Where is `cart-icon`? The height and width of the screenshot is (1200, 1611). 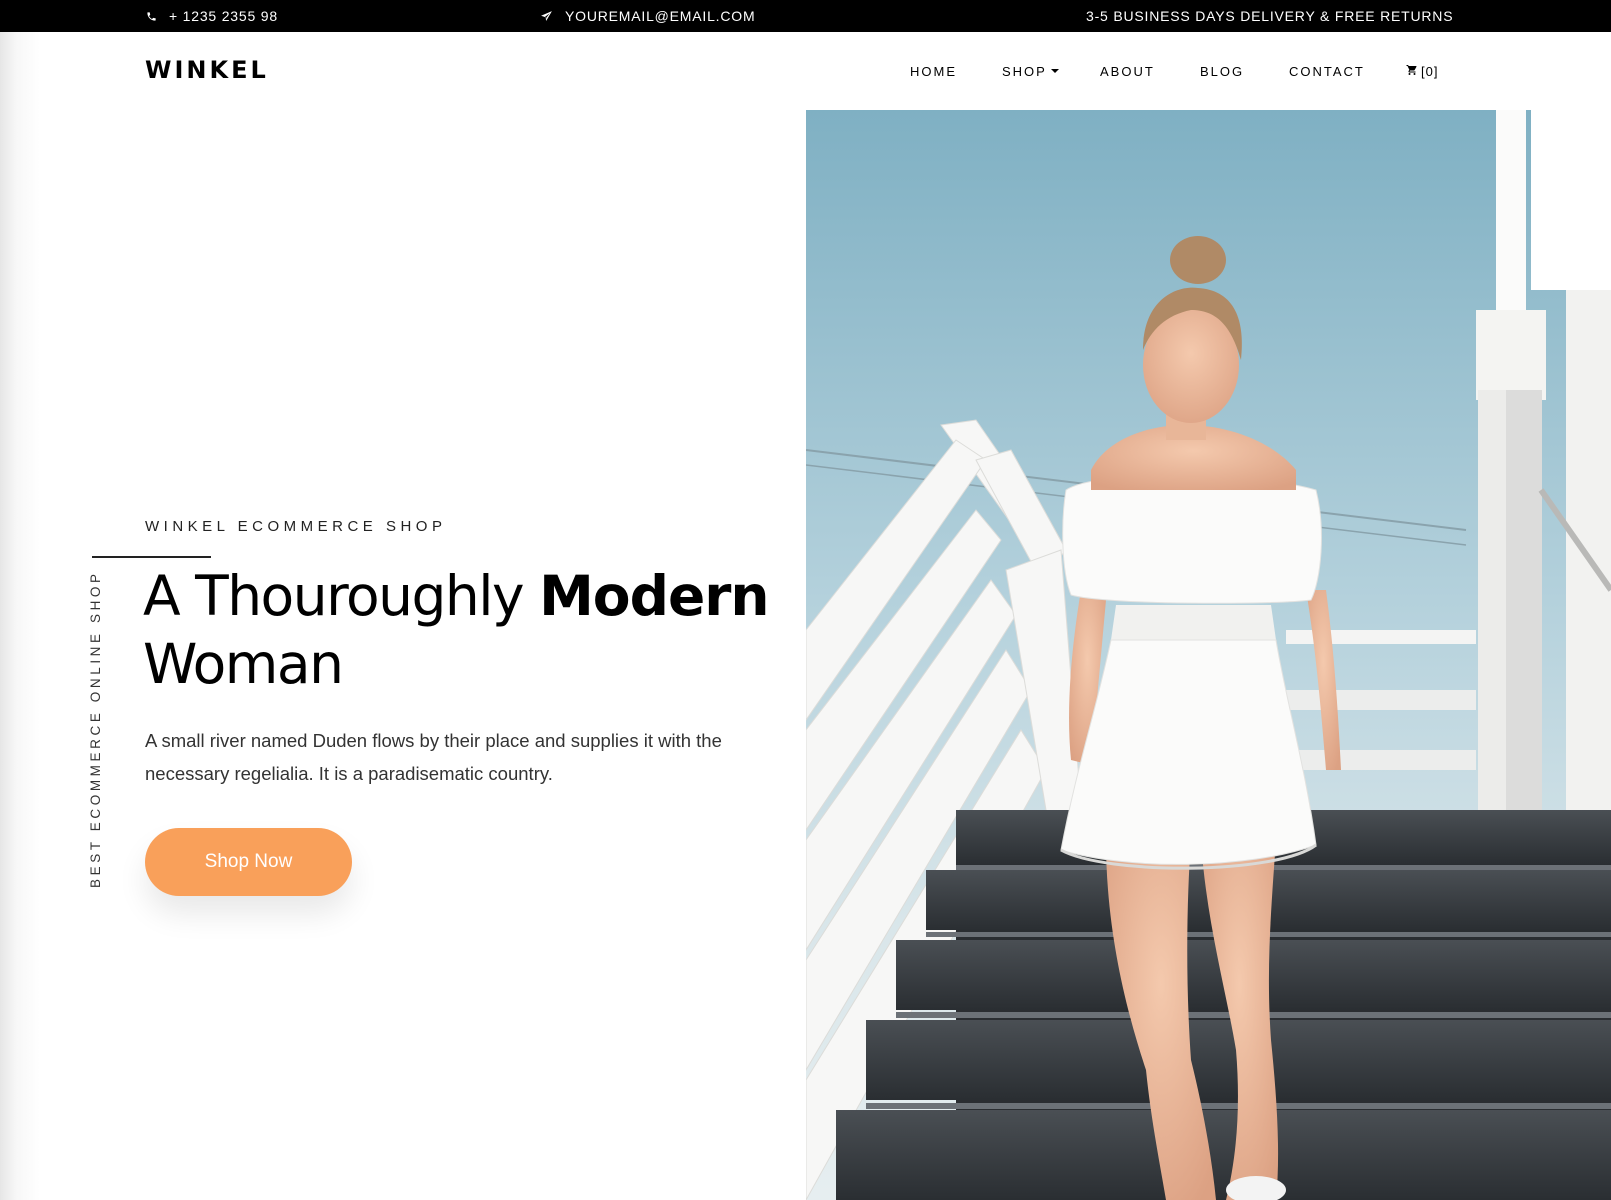
cart-icon is located at coordinates (1412, 71).